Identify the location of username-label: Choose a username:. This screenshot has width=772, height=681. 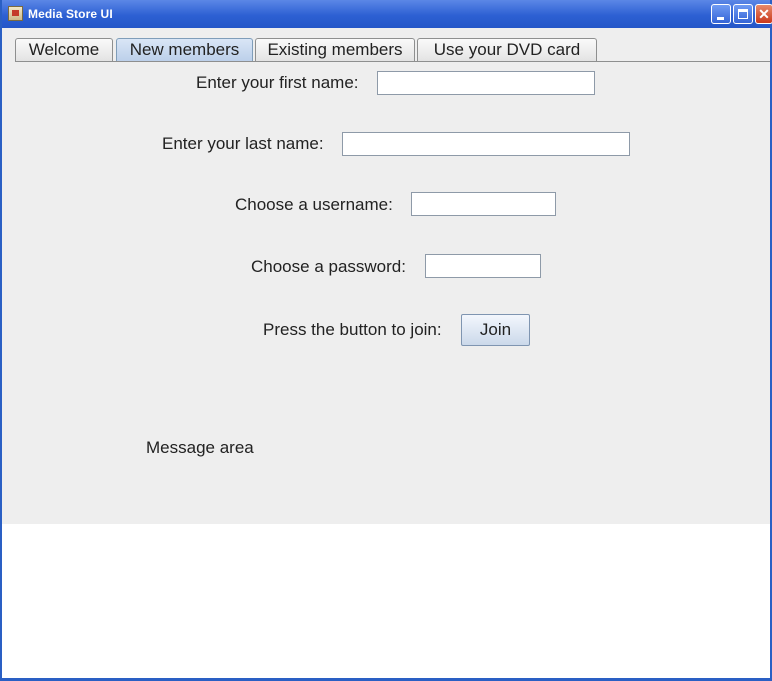
(314, 204).